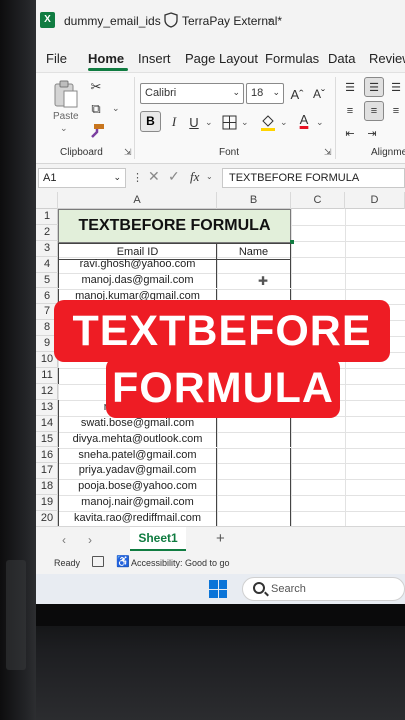 This screenshot has width=405, height=720. What do you see at coordinates (66, 94) in the screenshot?
I see `paste-icon` at bounding box center [66, 94].